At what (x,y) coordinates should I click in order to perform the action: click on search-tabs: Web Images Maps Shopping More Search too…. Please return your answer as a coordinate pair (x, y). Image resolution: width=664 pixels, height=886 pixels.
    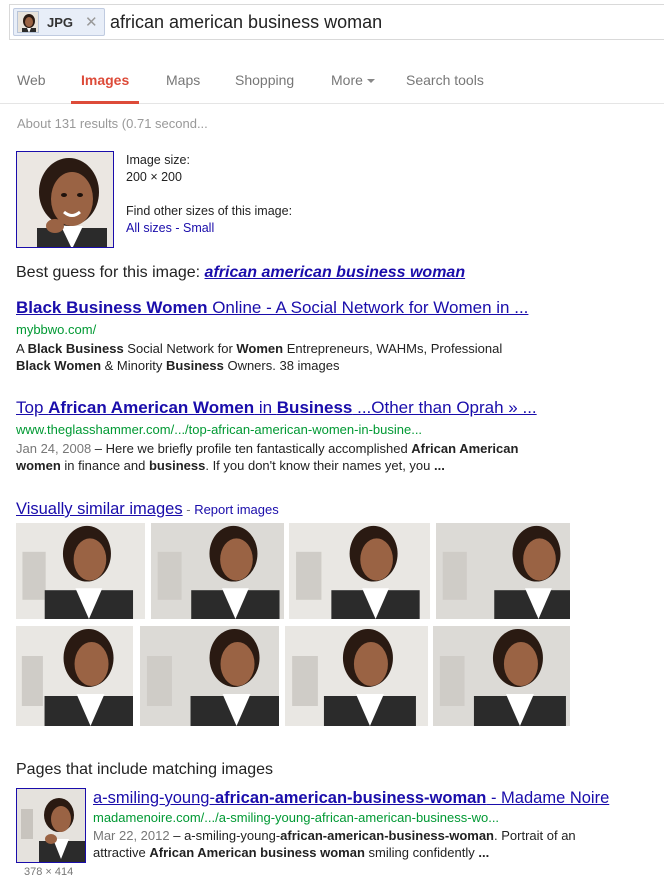
    Looking at the image, I should click on (332, 82).